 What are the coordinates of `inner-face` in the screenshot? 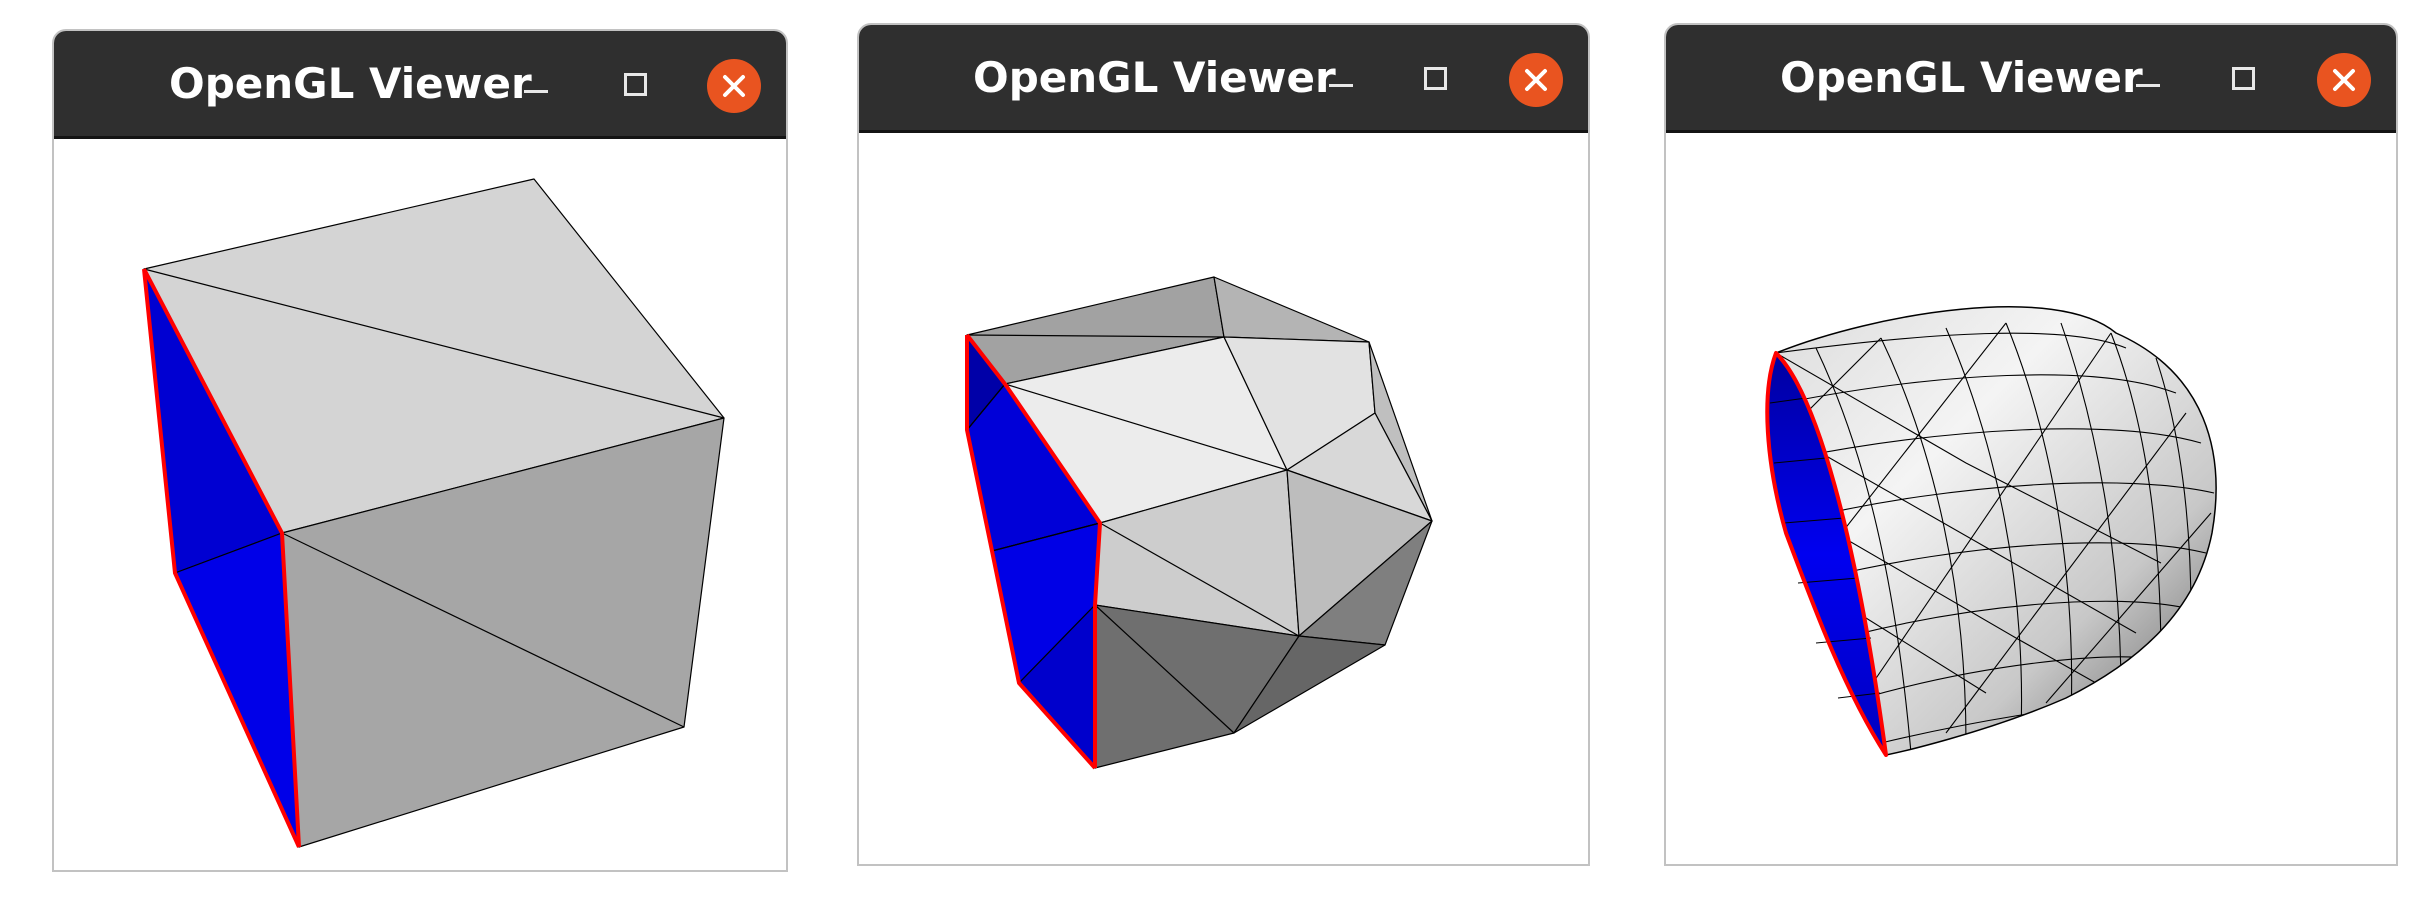 It's located at (237, 690).